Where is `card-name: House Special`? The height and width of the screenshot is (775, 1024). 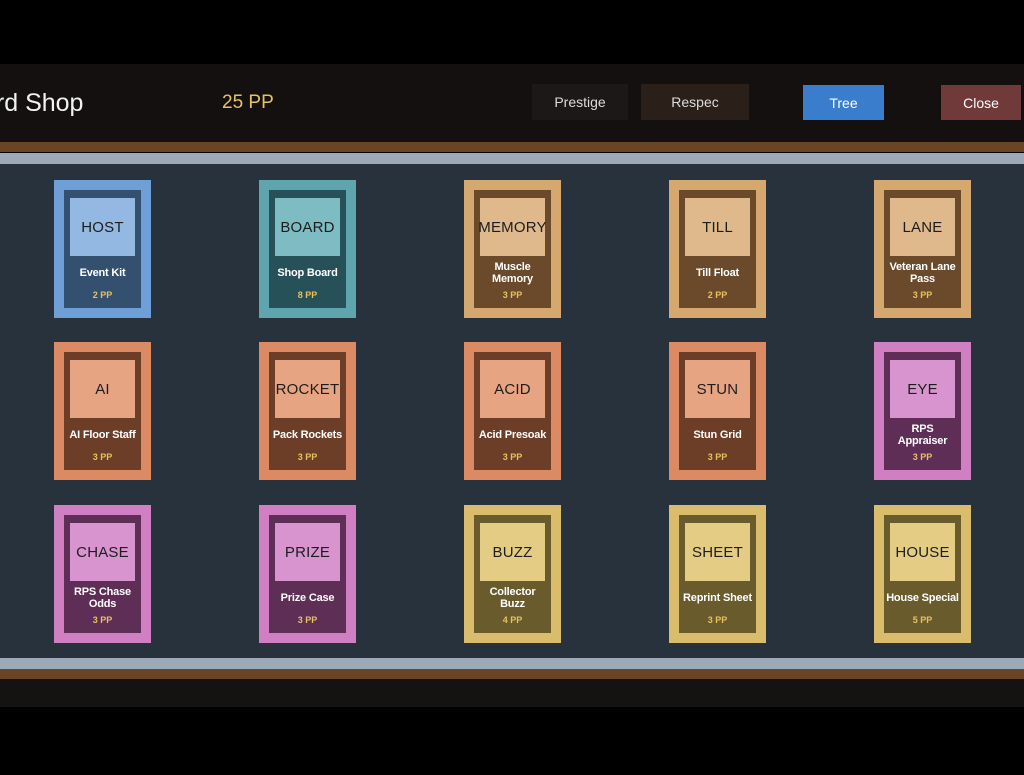 card-name: House Special is located at coordinates (922, 598).